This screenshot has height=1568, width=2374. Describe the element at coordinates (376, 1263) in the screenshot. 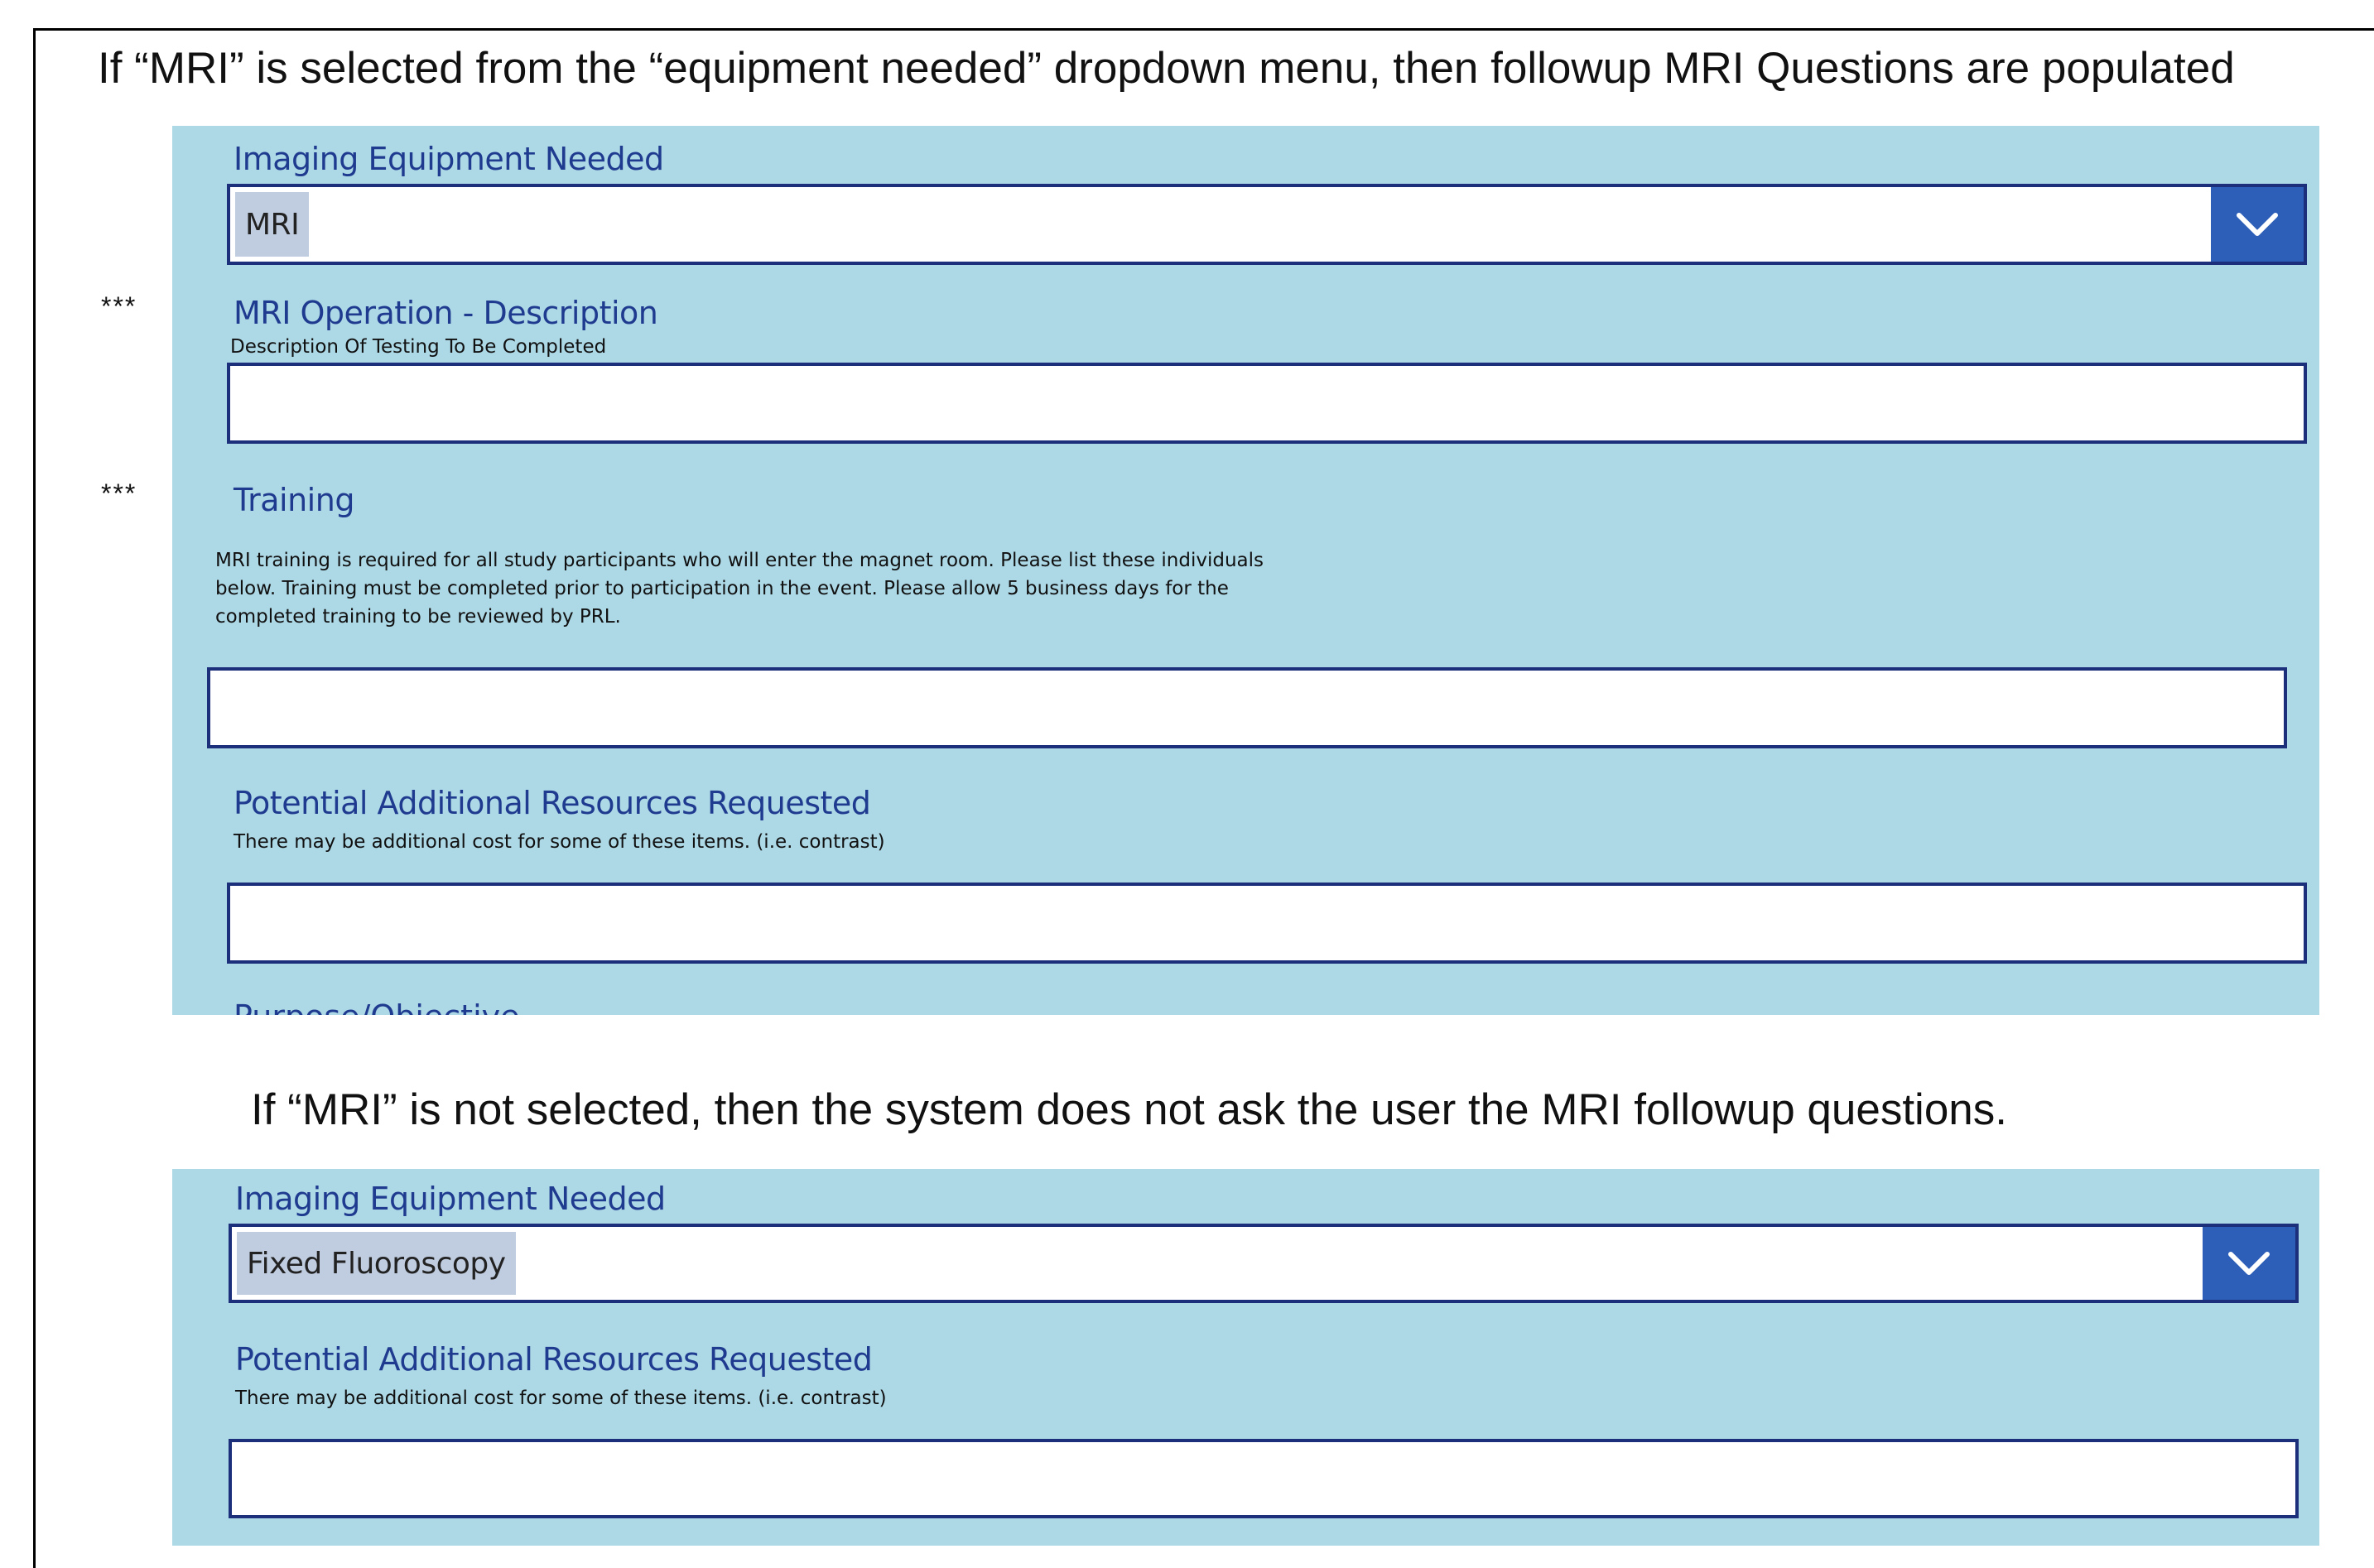

I see `equipment-selected-value: Fixed Fluoroscopy` at that location.